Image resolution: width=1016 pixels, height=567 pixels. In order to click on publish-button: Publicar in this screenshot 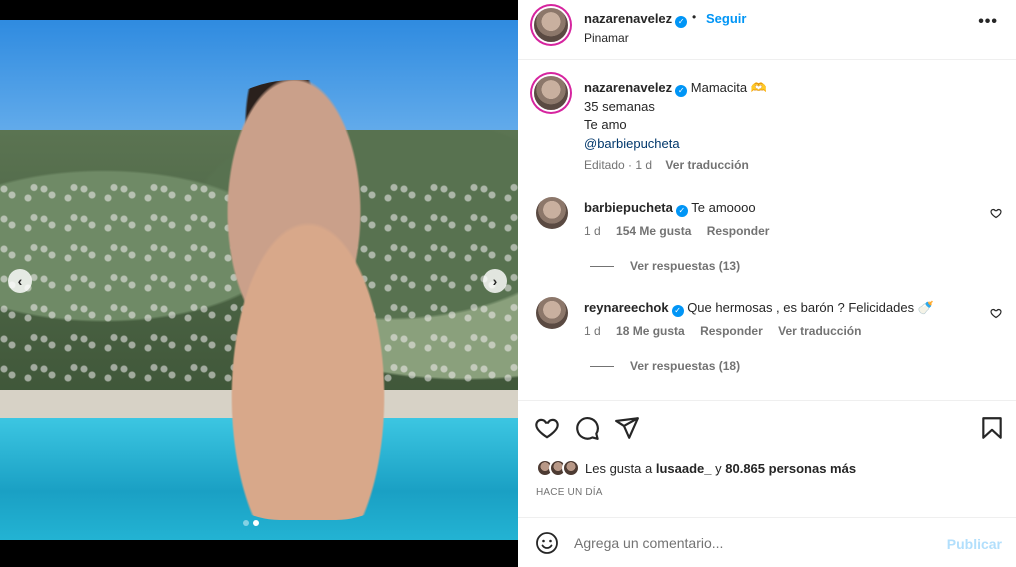, I will do `click(974, 544)`.